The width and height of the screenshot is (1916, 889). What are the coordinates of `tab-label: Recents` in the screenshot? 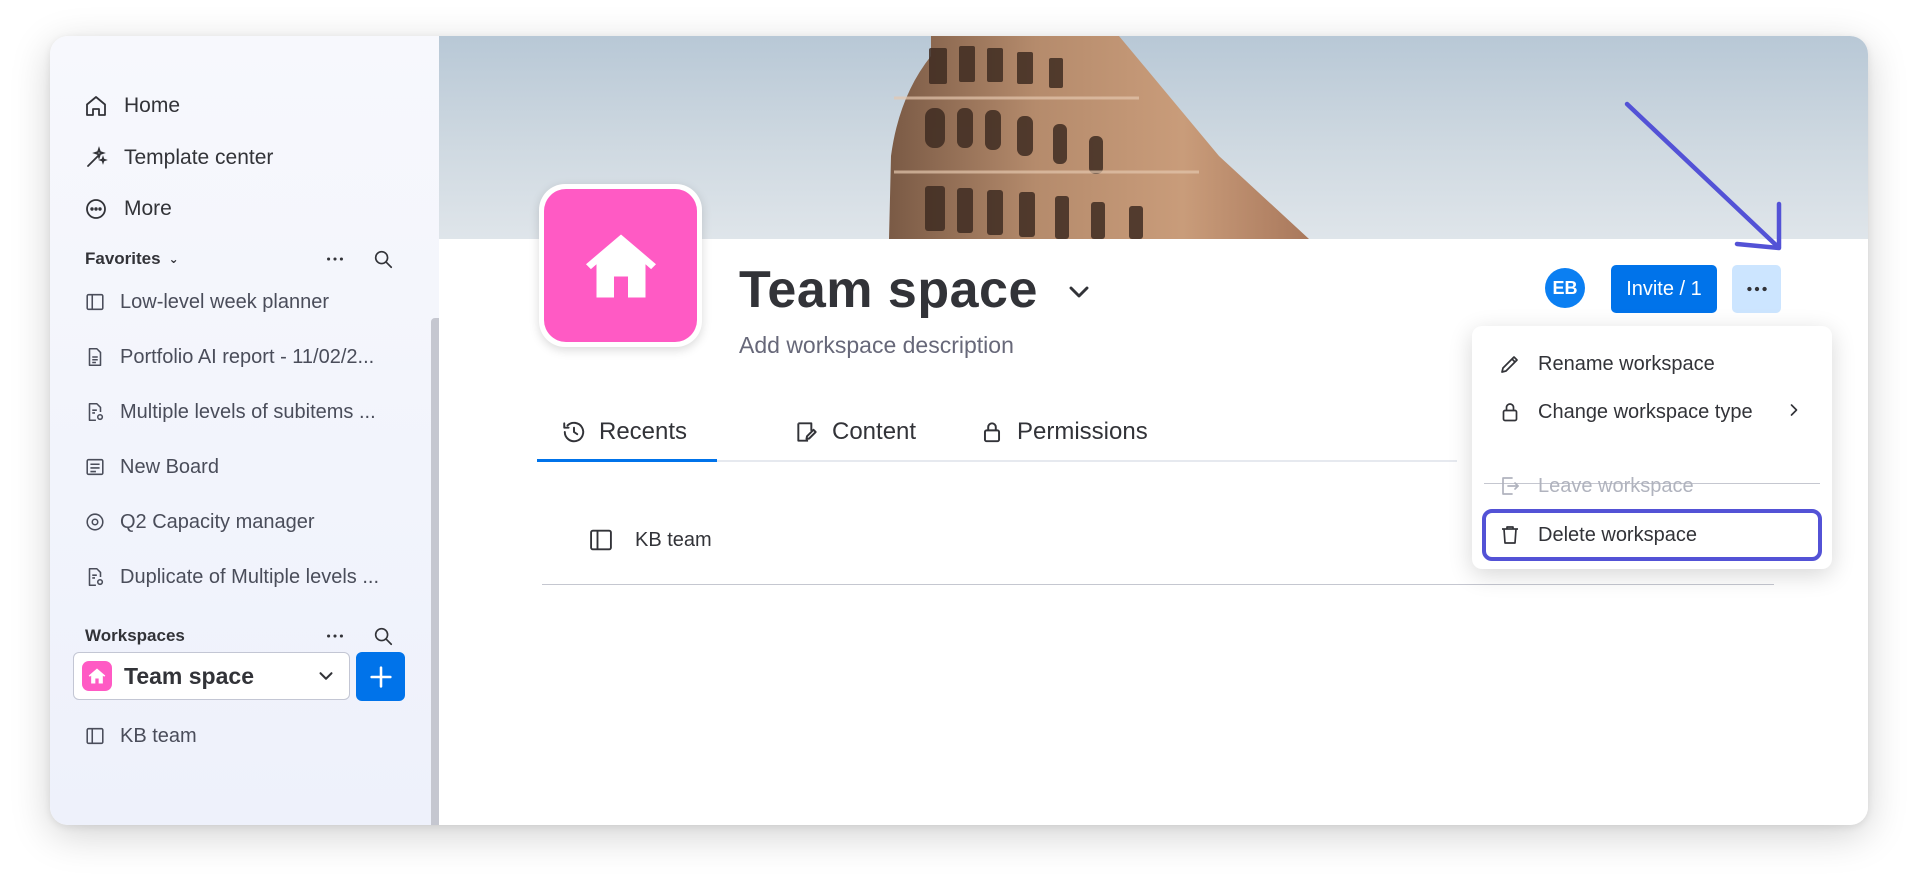 It's located at (643, 431).